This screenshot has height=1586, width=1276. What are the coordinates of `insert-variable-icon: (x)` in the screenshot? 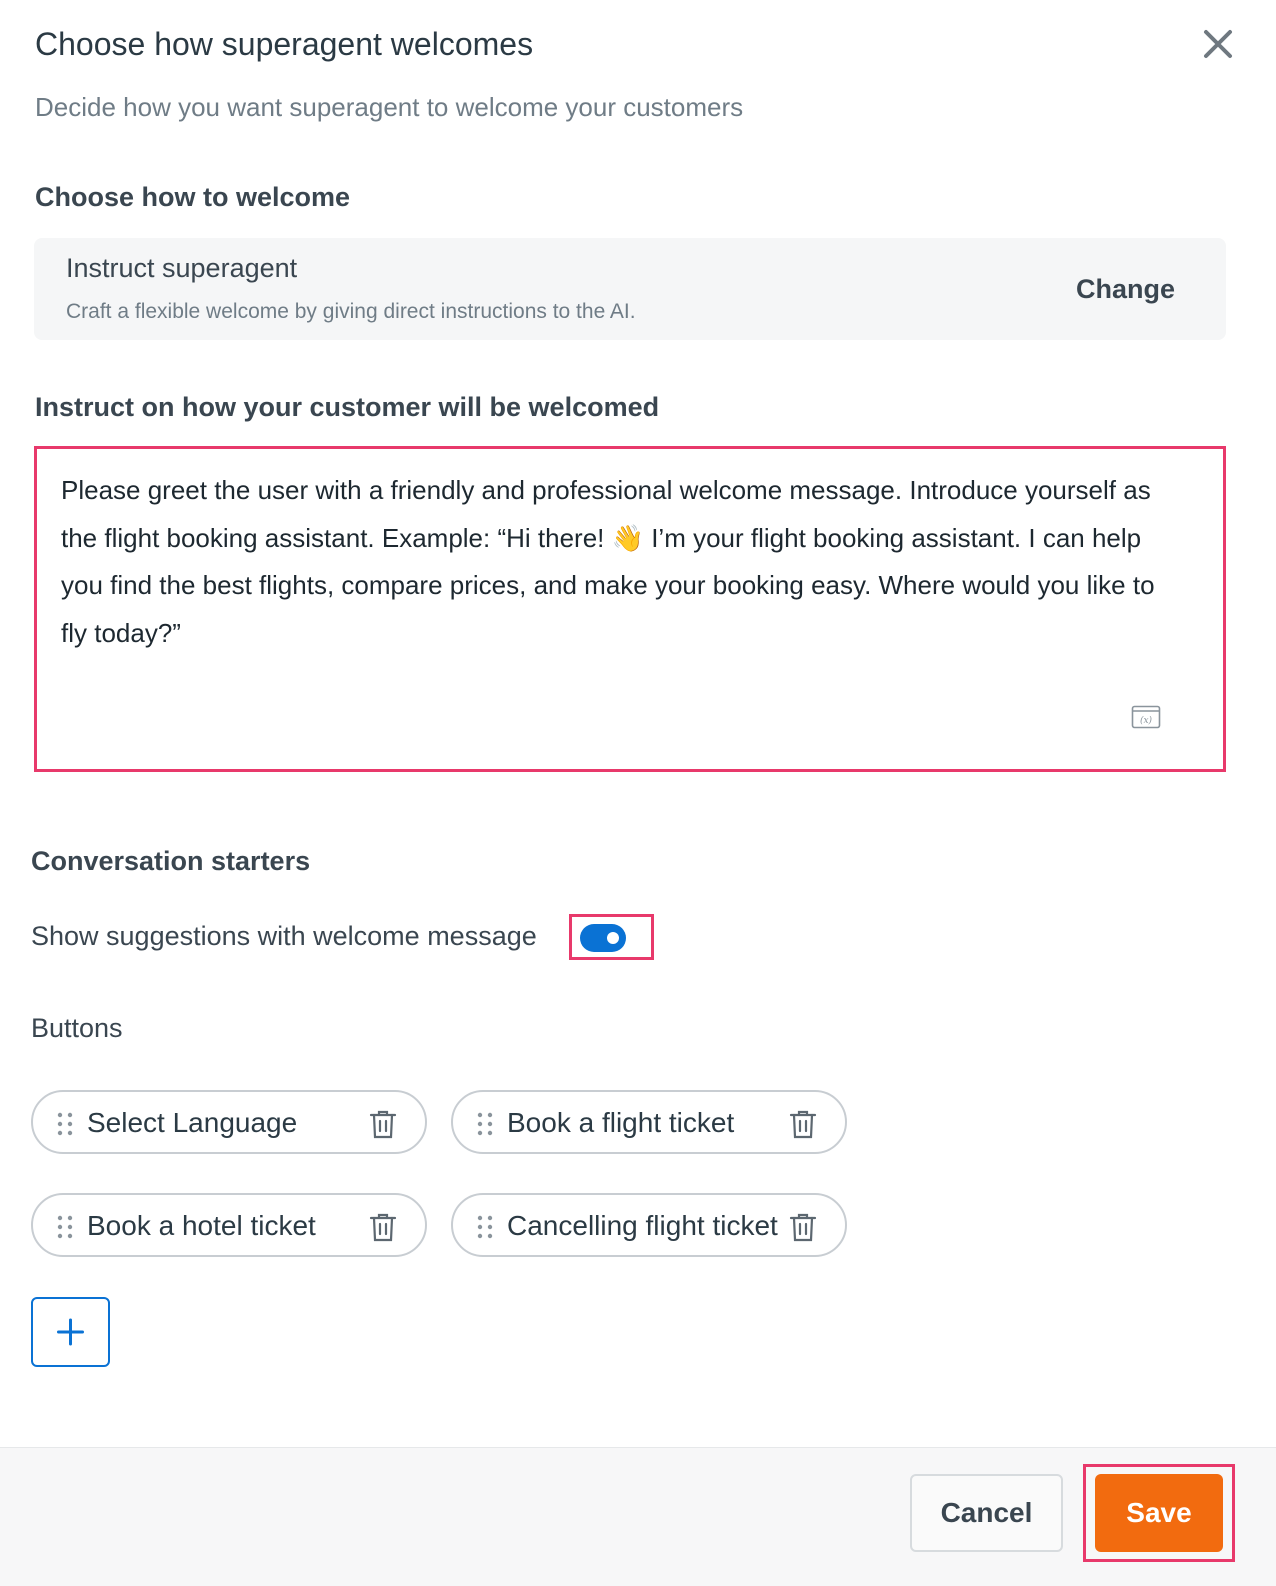 It's located at (1146, 717).